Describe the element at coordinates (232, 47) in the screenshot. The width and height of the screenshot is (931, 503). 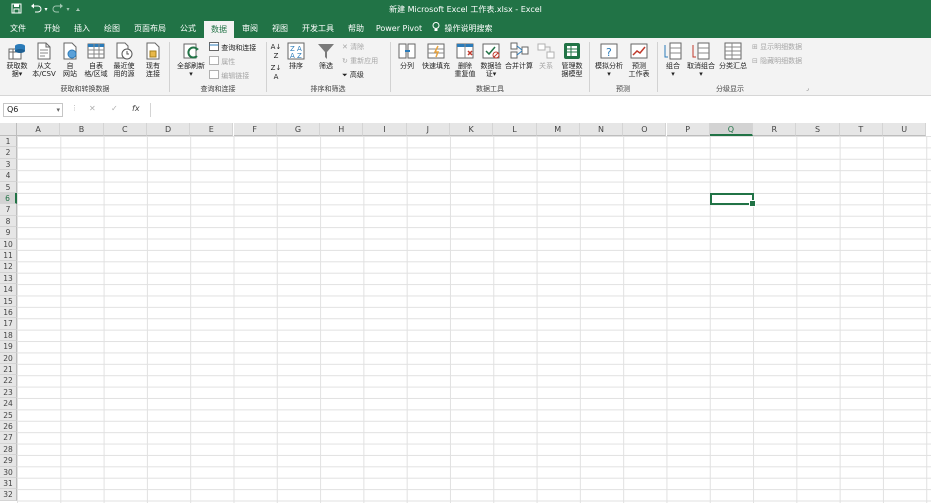
I see `queries-connections-button: 查询和连接` at that location.